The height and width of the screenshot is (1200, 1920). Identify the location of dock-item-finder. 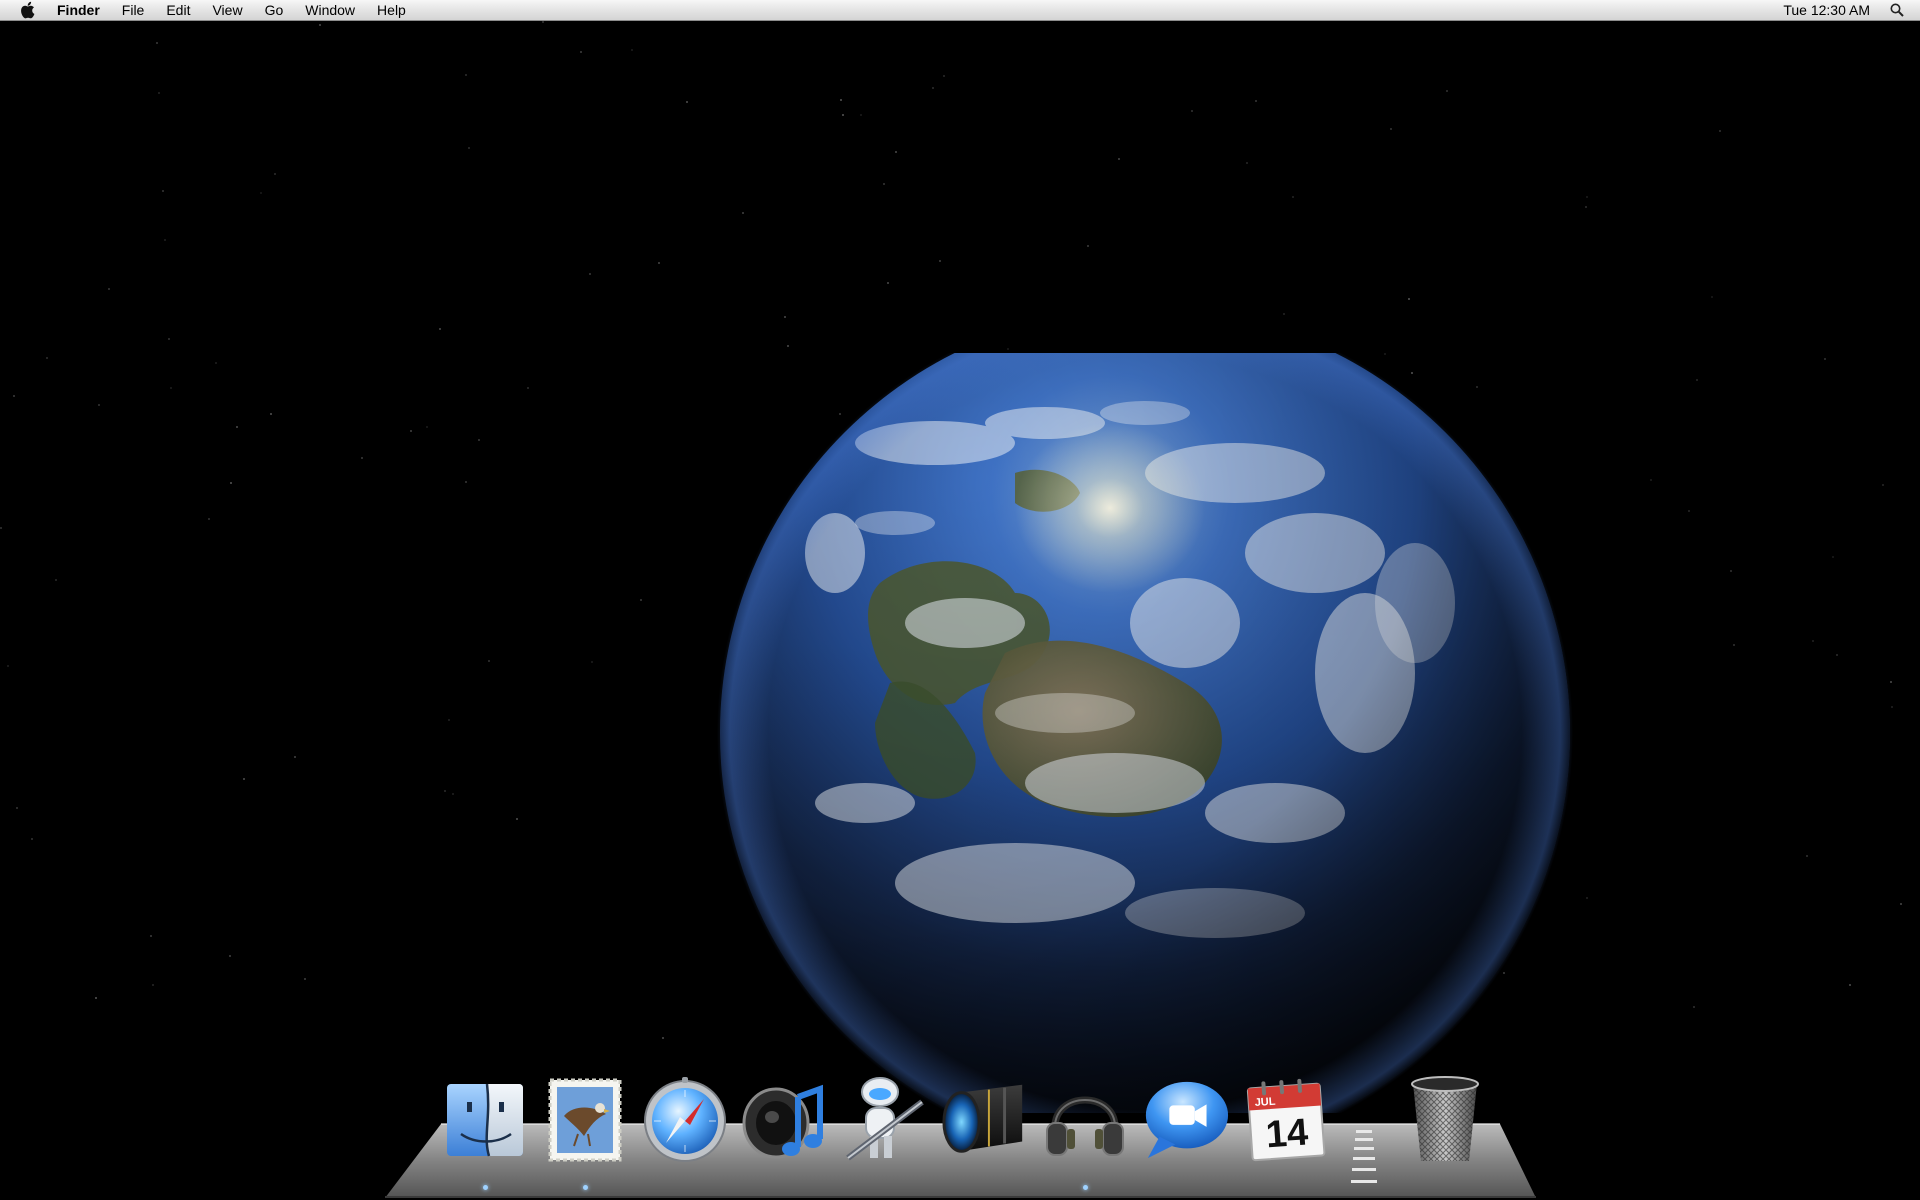
(485, 1131).